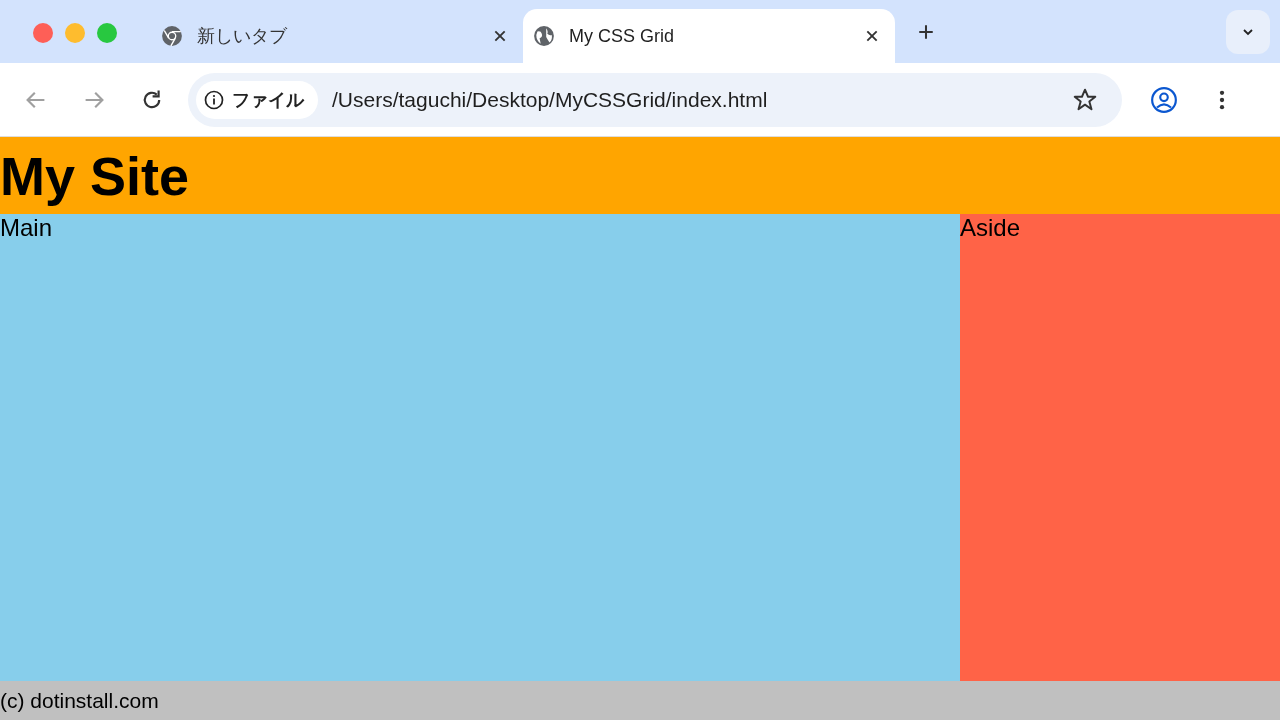 Image resolution: width=1280 pixels, height=720 pixels. What do you see at coordinates (990, 227) in the screenshot?
I see `aside-label: Aside` at bounding box center [990, 227].